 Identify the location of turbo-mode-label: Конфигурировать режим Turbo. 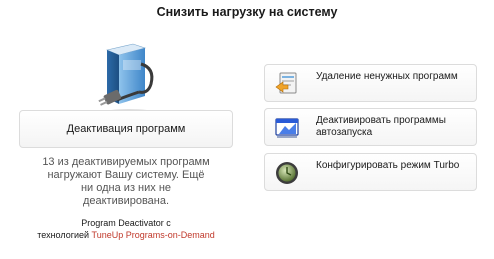
(388, 165).